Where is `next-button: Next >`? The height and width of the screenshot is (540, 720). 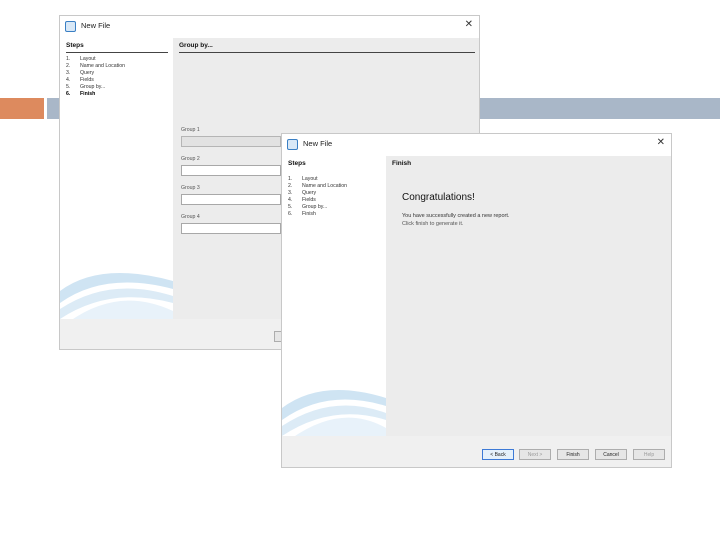
next-button: Next > is located at coordinates (535, 454).